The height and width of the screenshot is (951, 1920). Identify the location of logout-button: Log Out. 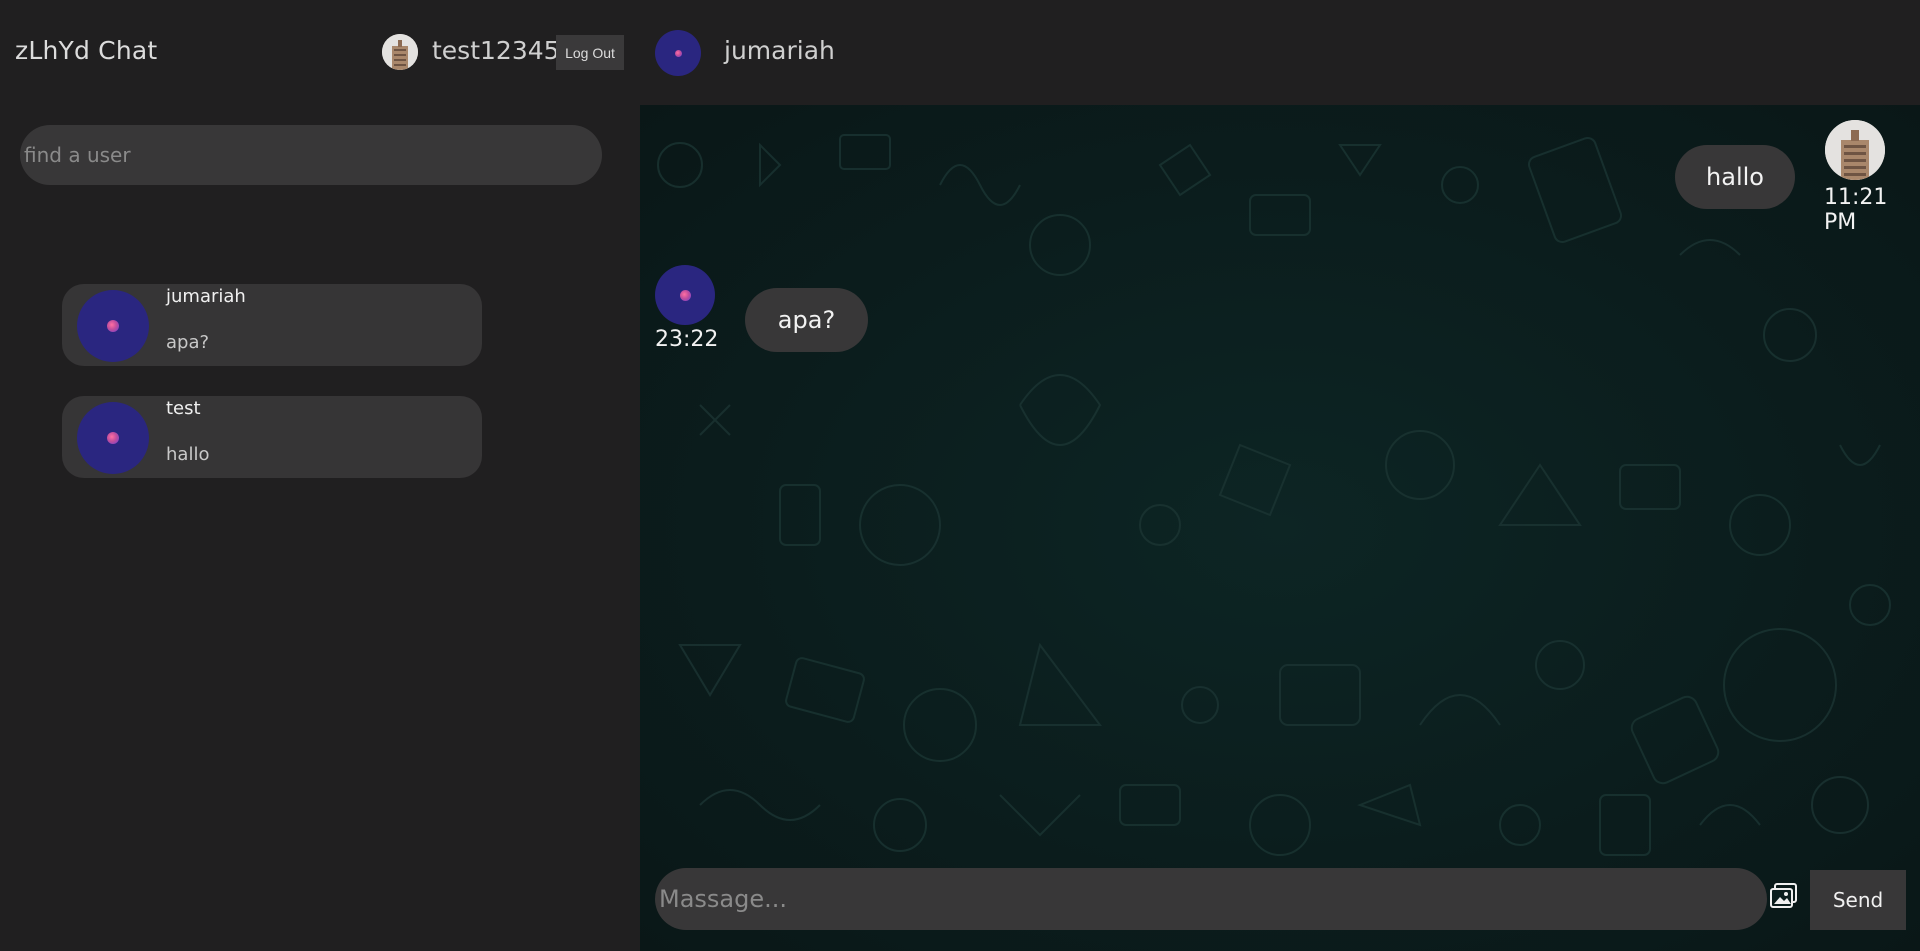
(590, 52).